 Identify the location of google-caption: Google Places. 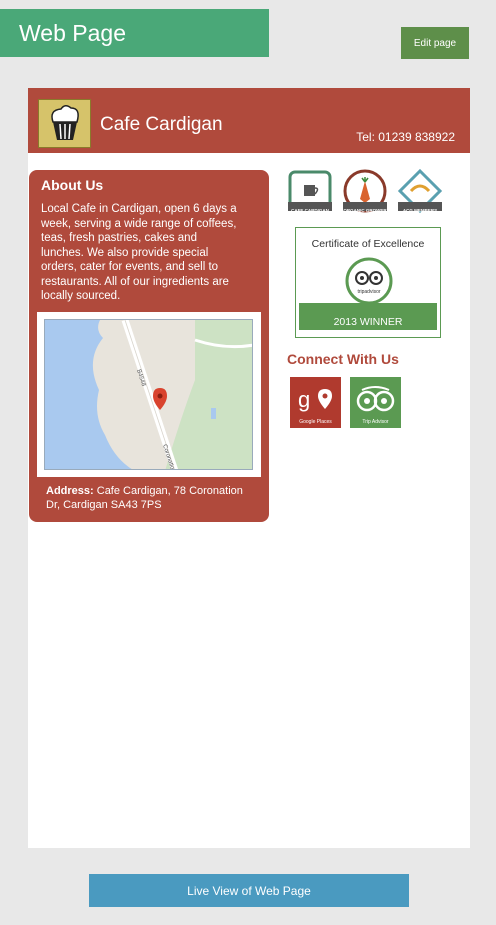
(315, 422).